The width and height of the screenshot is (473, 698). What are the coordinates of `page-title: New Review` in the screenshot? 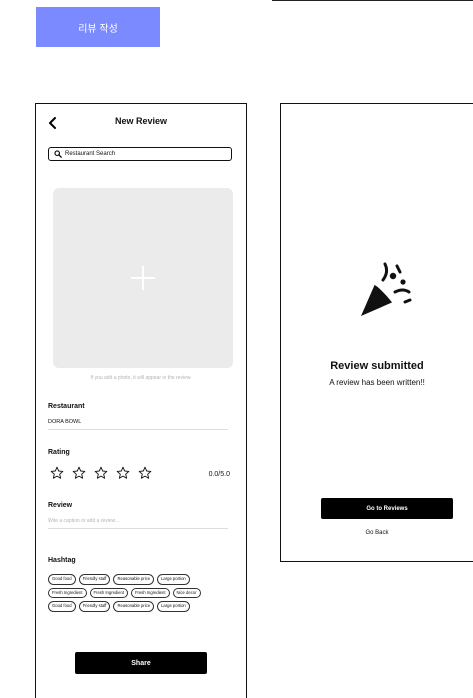 It's located at (141, 121).